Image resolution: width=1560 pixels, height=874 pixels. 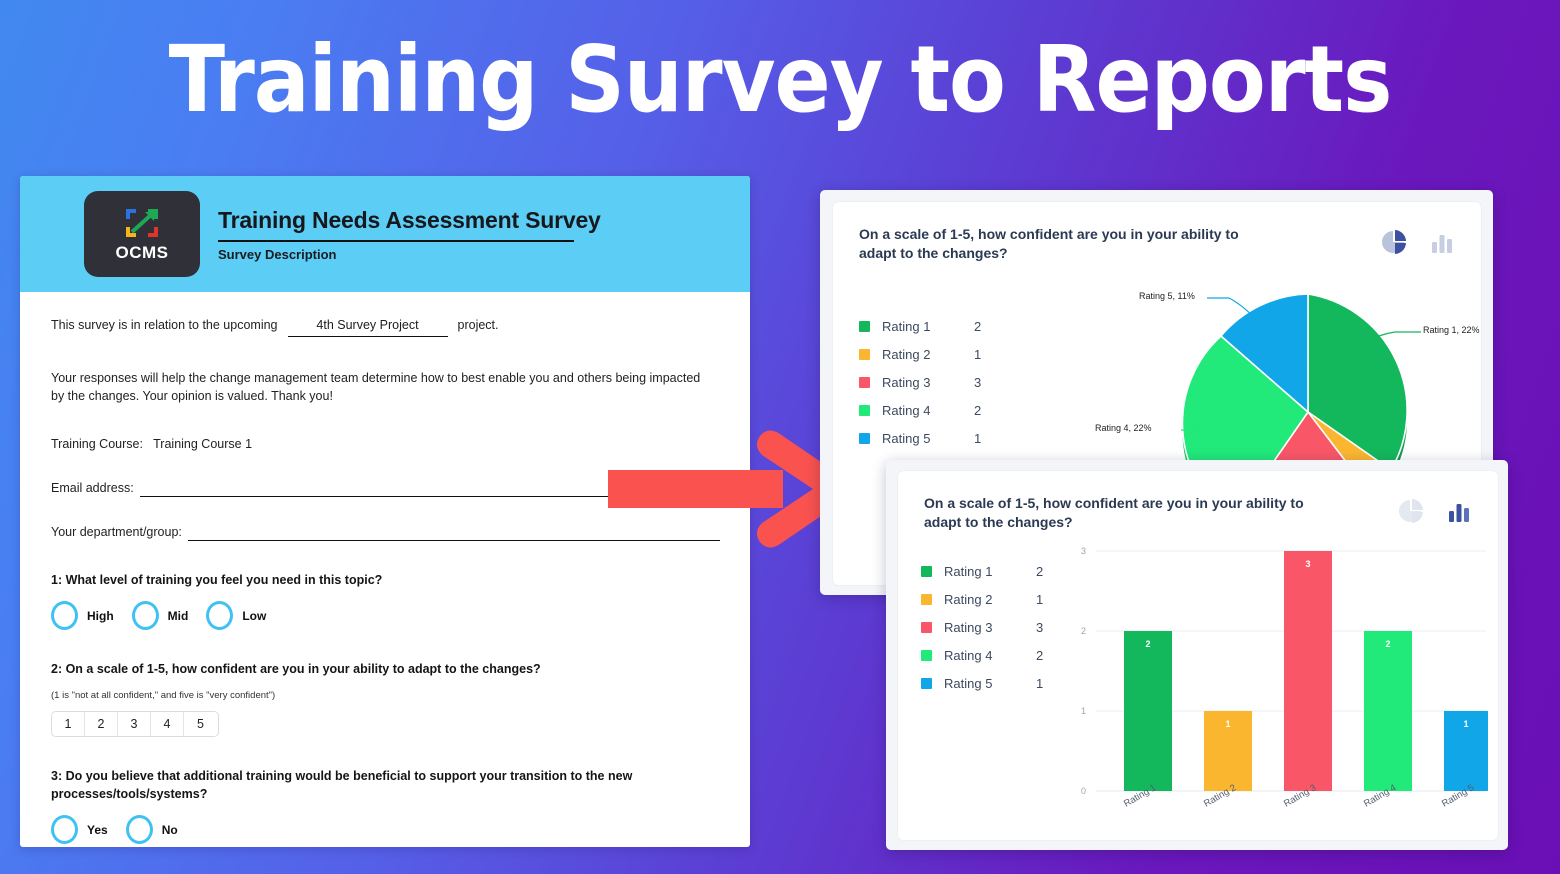 I want to click on scale-option-3: 3, so click(x=134, y=724).